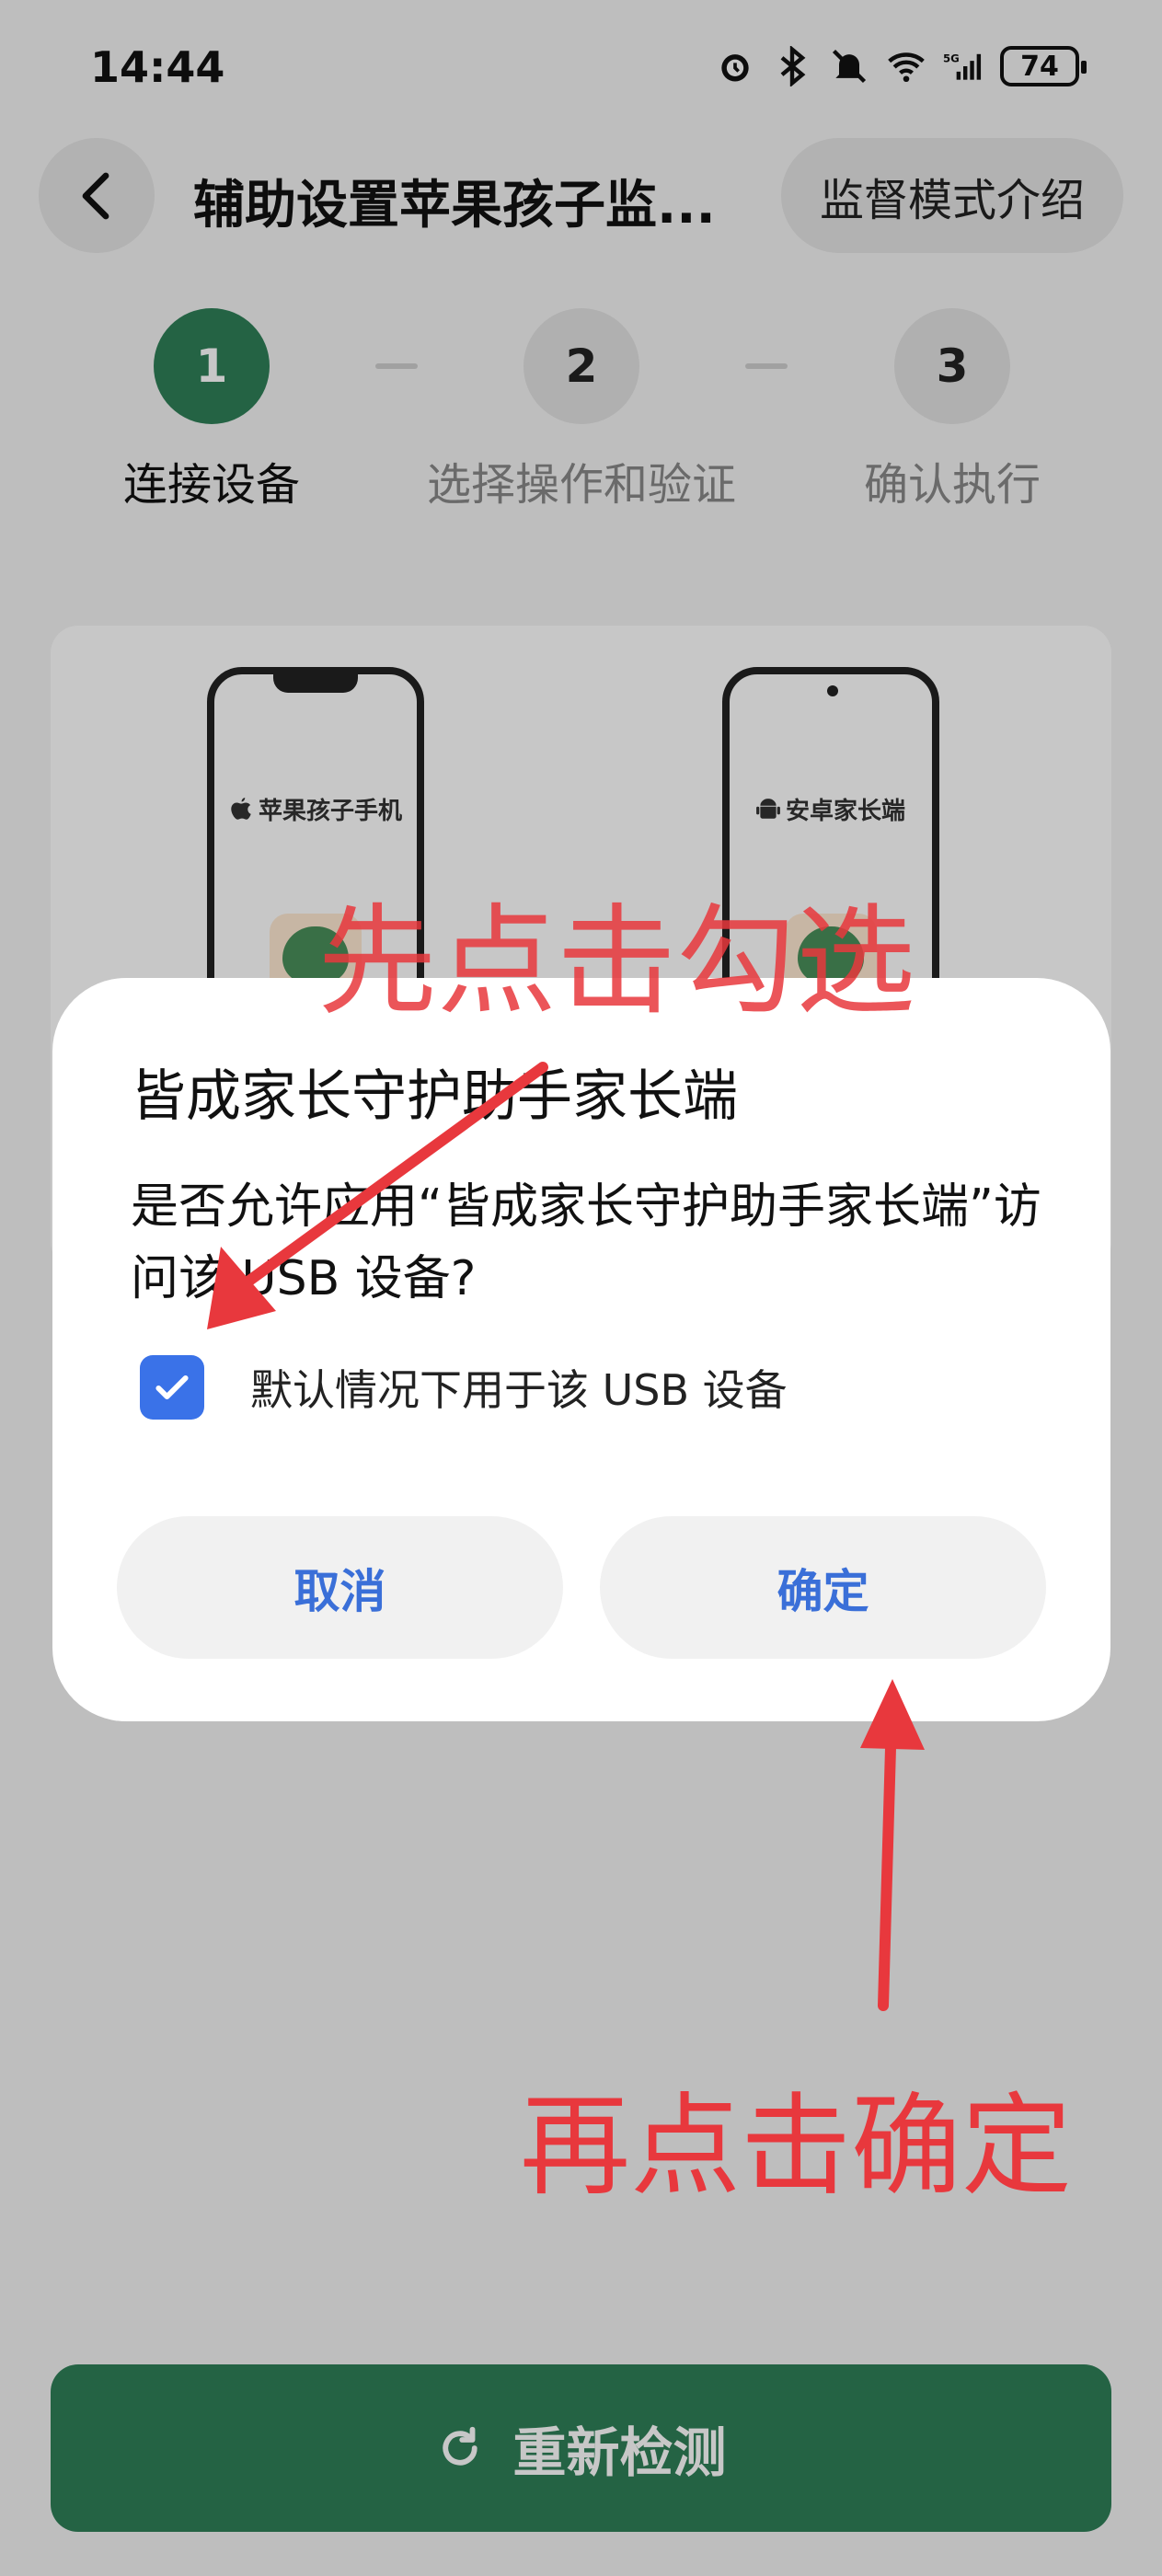  I want to click on default-usb-checkbox, so click(172, 1387).